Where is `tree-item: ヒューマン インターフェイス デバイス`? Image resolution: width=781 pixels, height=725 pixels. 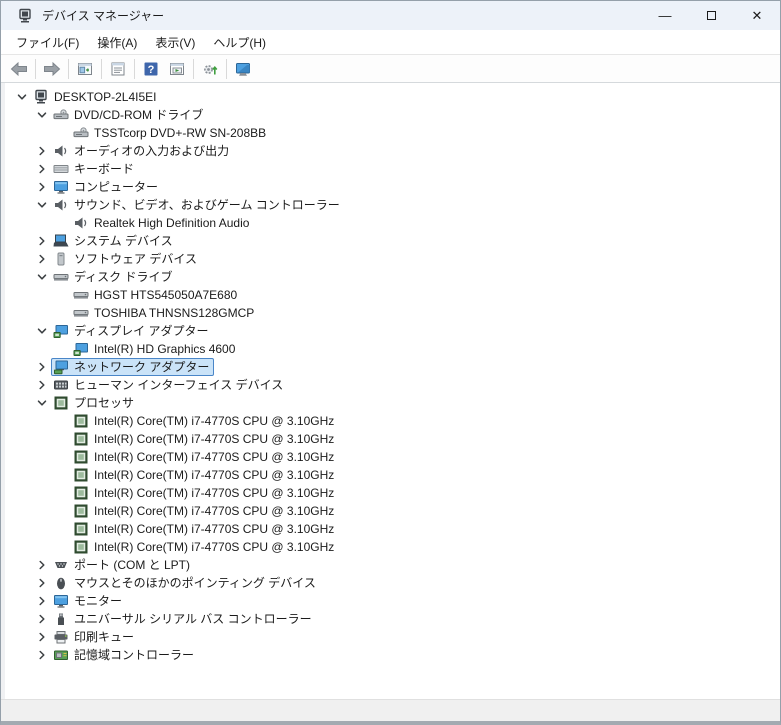 tree-item: ヒューマン インターフェイス デバイス is located at coordinates (392, 385).